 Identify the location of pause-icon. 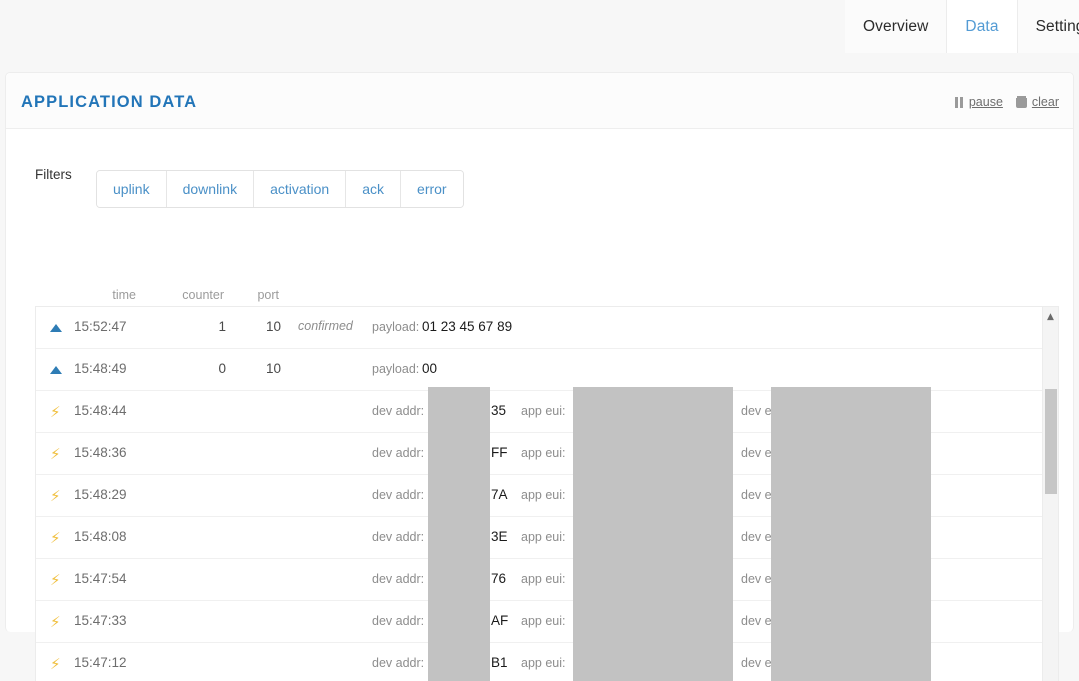
(959, 102).